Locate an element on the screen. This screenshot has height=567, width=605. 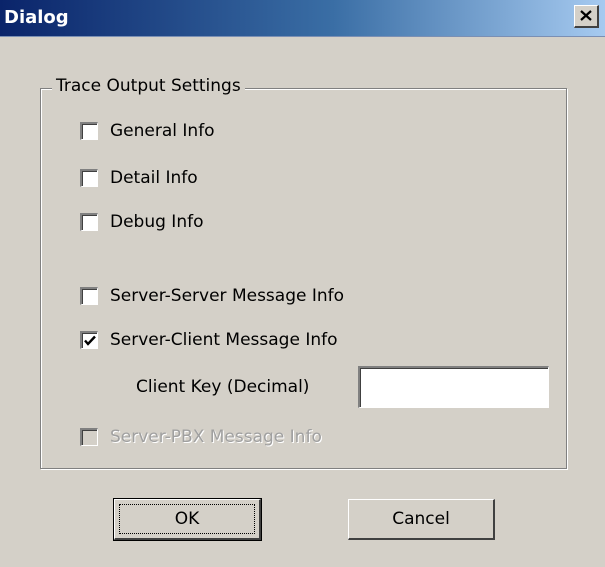
cancel-button: Cancel is located at coordinates (421, 519).